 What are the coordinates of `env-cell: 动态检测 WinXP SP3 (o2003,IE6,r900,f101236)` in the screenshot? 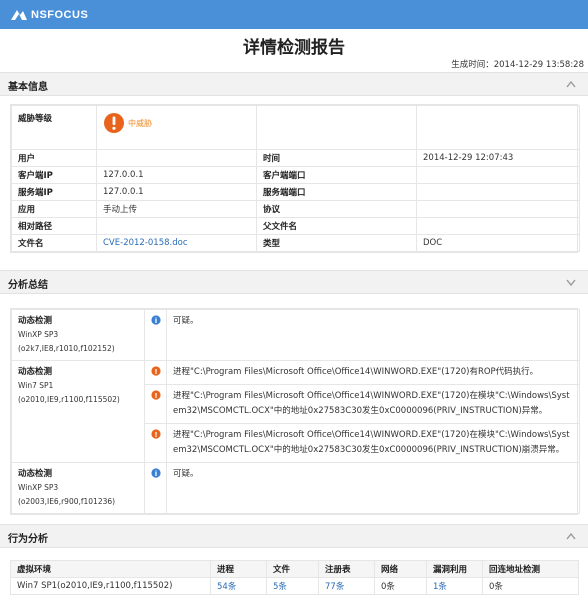 It's located at (78, 488).